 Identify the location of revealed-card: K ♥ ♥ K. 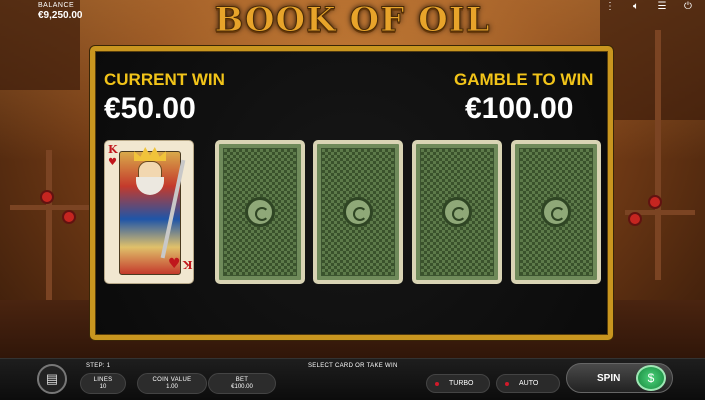
(149, 212).